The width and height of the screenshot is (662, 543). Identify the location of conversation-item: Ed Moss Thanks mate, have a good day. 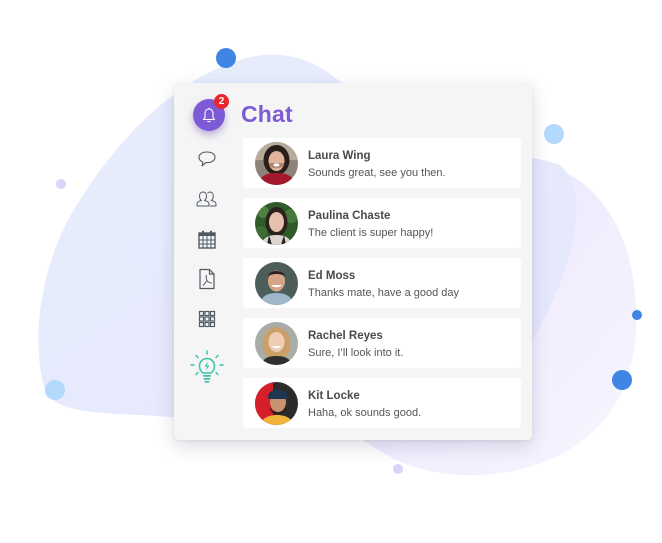
(382, 283).